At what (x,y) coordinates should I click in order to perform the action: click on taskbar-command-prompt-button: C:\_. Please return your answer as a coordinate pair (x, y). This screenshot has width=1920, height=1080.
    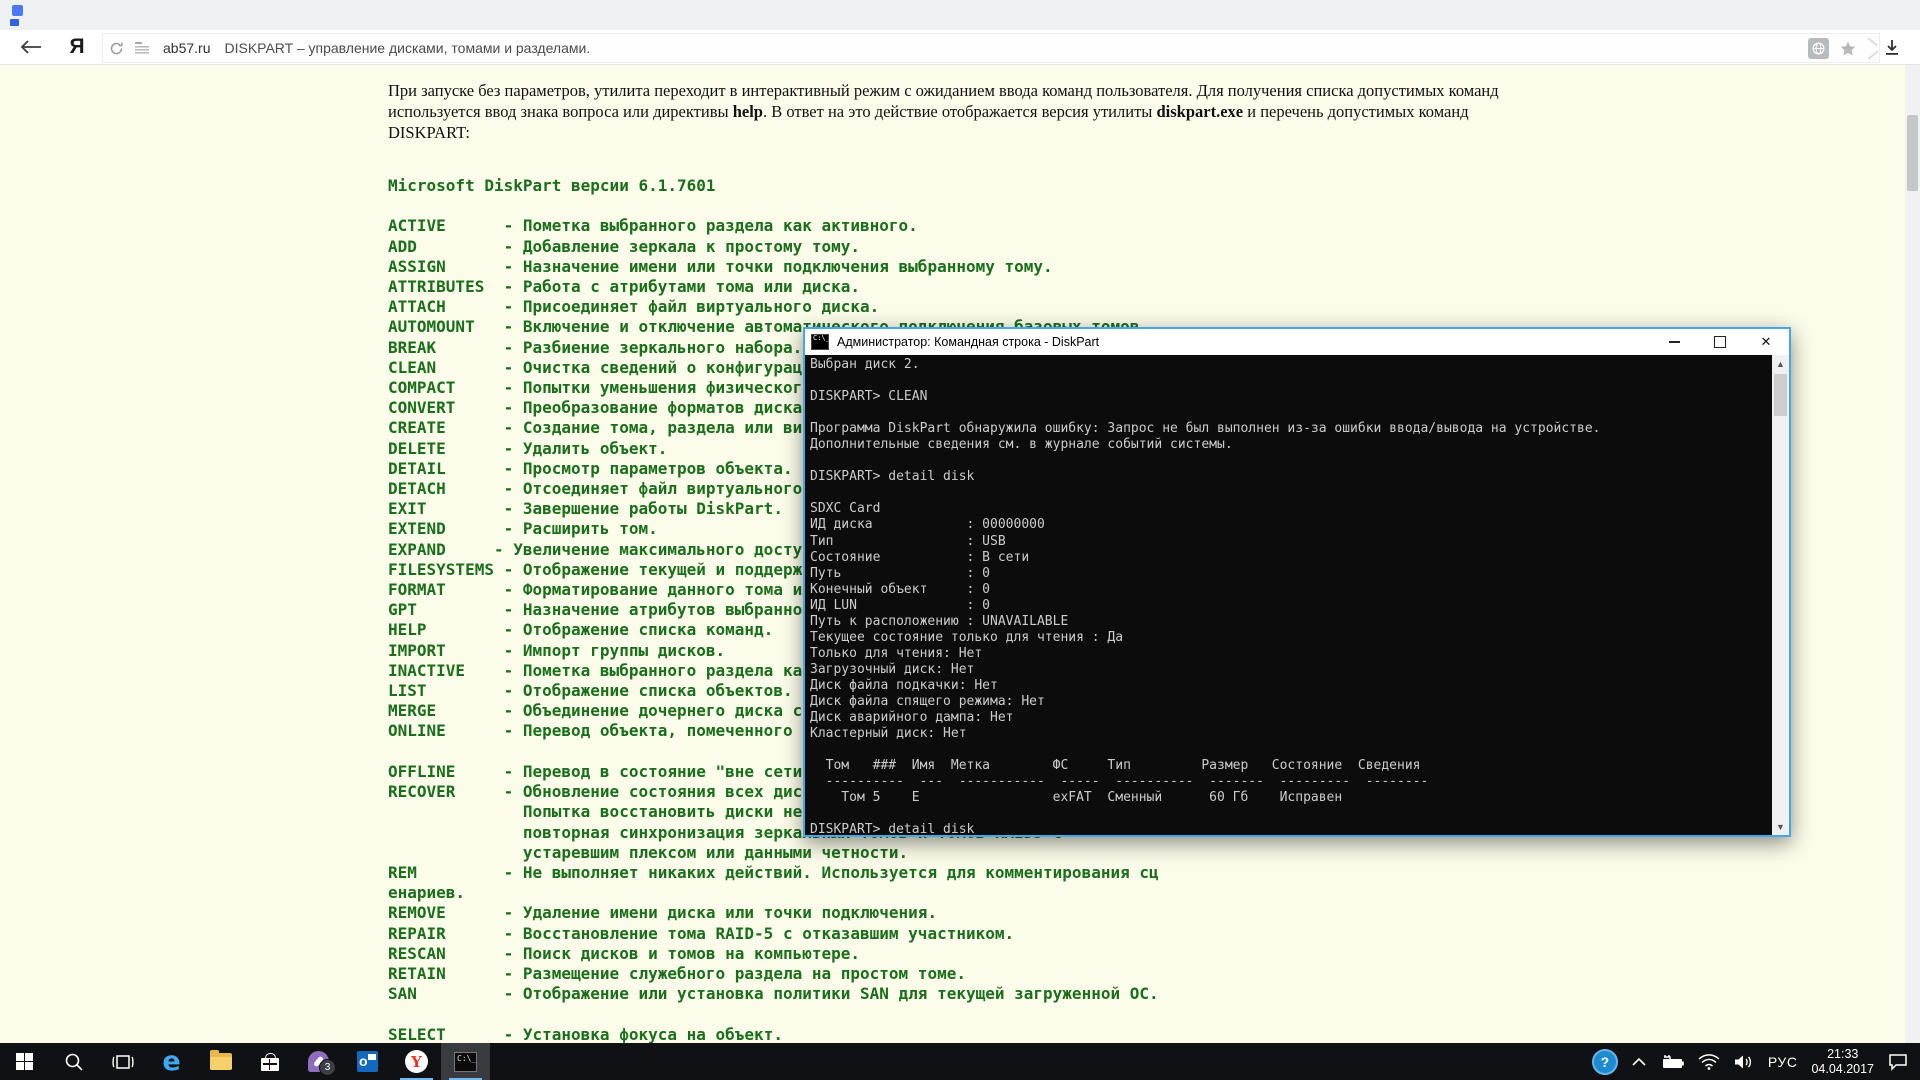
    Looking at the image, I should click on (465, 1061).